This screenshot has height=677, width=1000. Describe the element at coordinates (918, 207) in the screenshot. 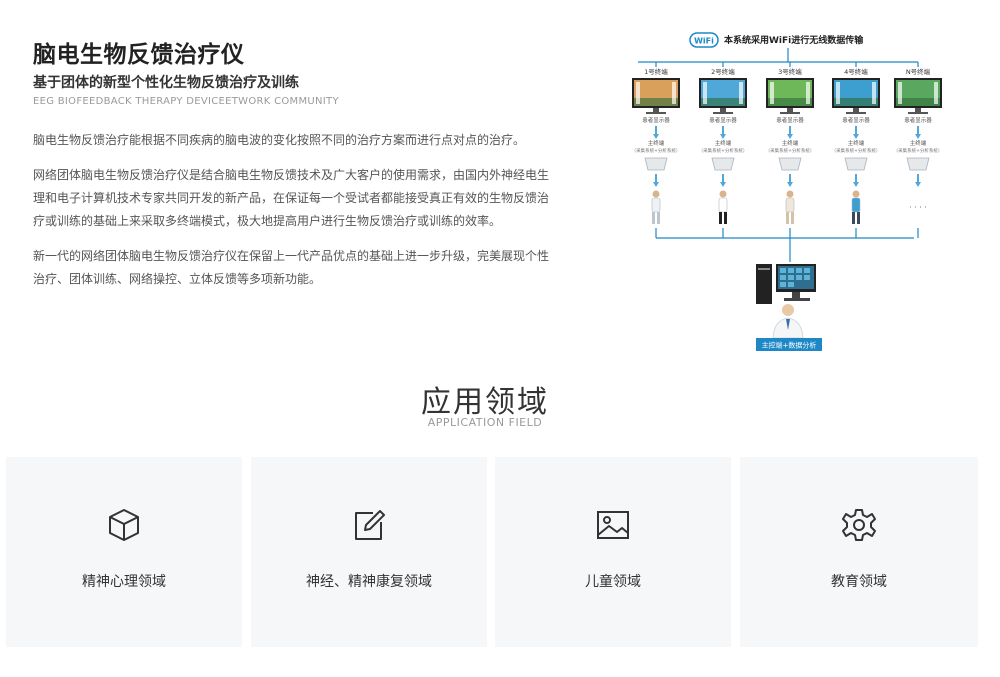

I see `ellipsis-text: · · · ·` at that location.